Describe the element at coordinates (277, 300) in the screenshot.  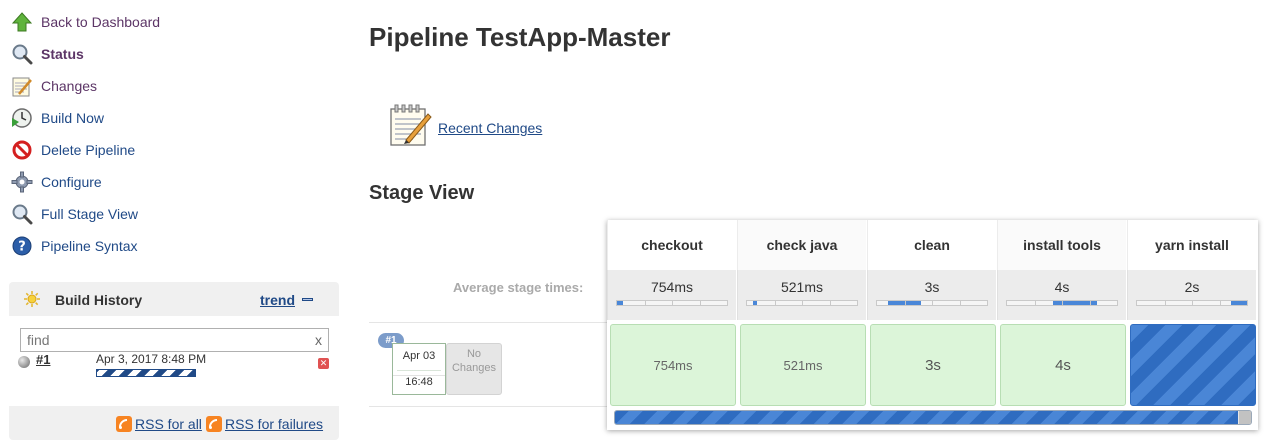
I see `trend-link: trend` at that location.